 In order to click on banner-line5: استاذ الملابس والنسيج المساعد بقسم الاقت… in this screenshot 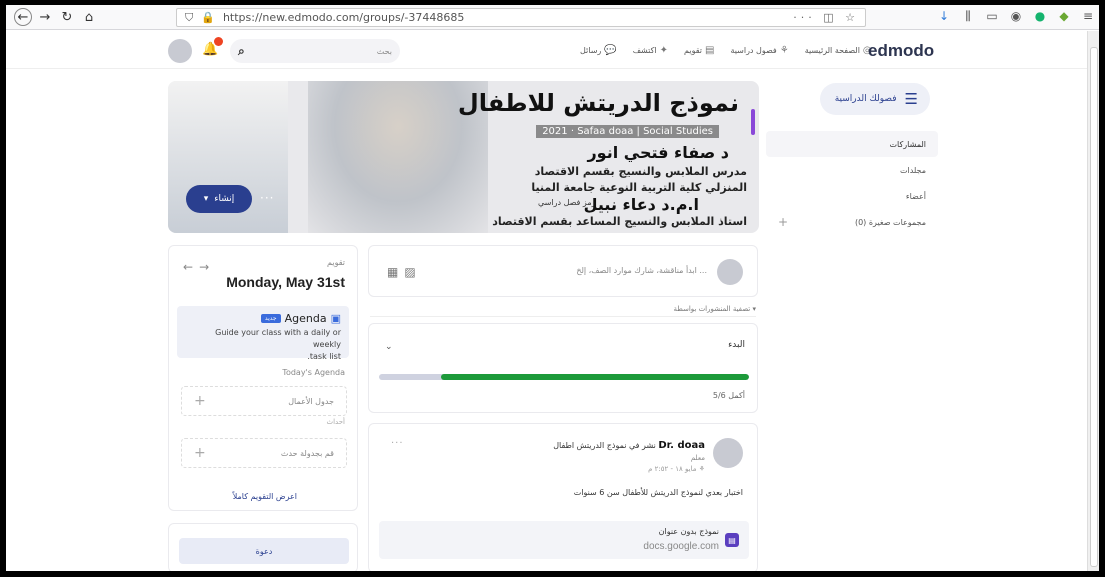, I will do `click(619, 221)`.